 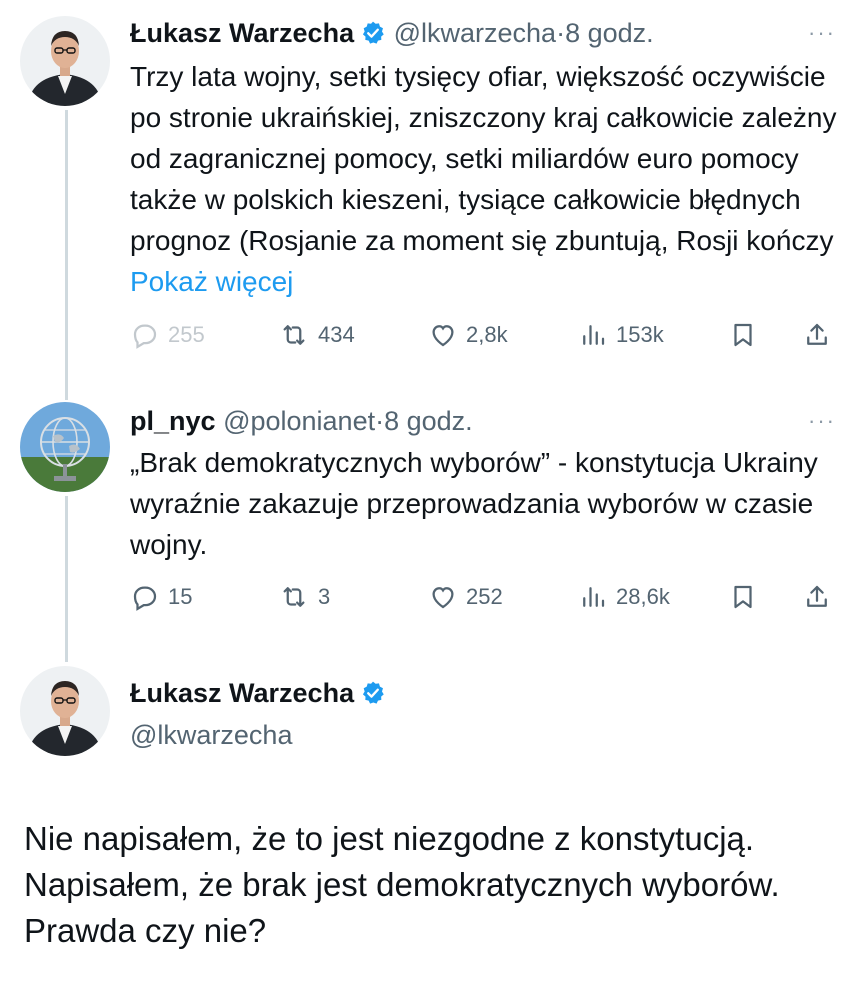 I want to click on tweet-actions: 255 434 2,8k 153k, so click(x=485, y=335).